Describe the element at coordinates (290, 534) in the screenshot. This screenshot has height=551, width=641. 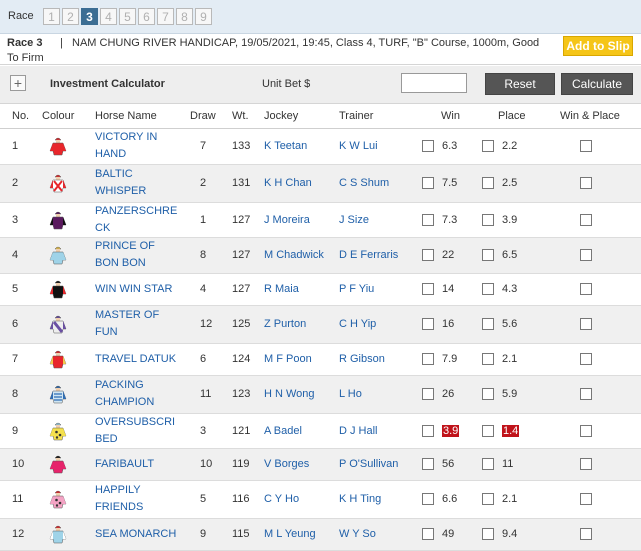
I see `jockey-link: M L Yeung` at that location.